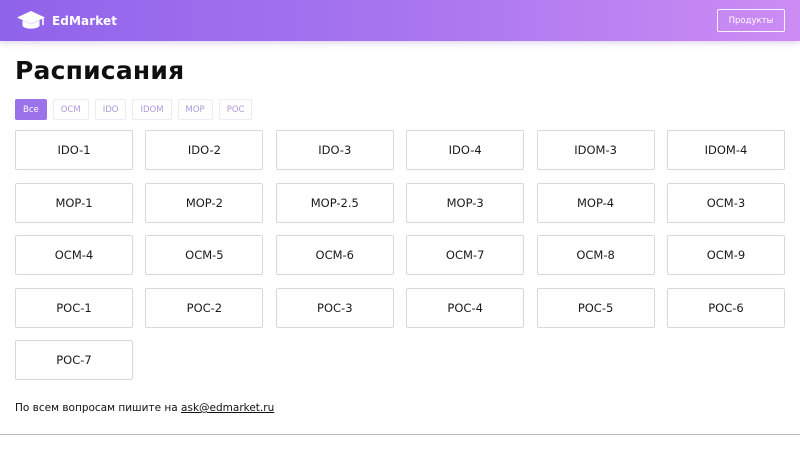 The image size is (800, 450). Describe the element at coordinates (74, 255) in the screenshot. I see `schedule-card: OCM-4` at that location.